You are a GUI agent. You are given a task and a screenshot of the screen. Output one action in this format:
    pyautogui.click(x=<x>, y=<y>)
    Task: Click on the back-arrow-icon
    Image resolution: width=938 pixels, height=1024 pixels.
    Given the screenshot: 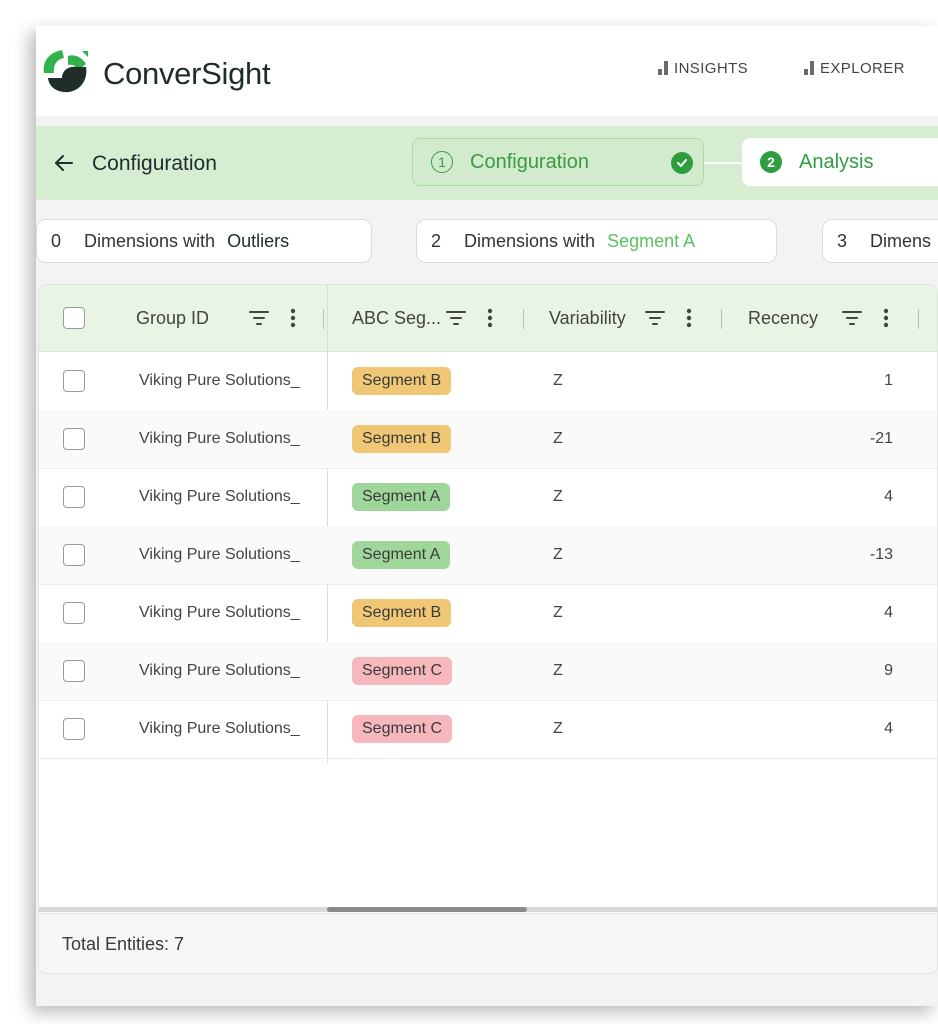 What is the action you would take?
    pyautogui.click(x=64, y=163)
    